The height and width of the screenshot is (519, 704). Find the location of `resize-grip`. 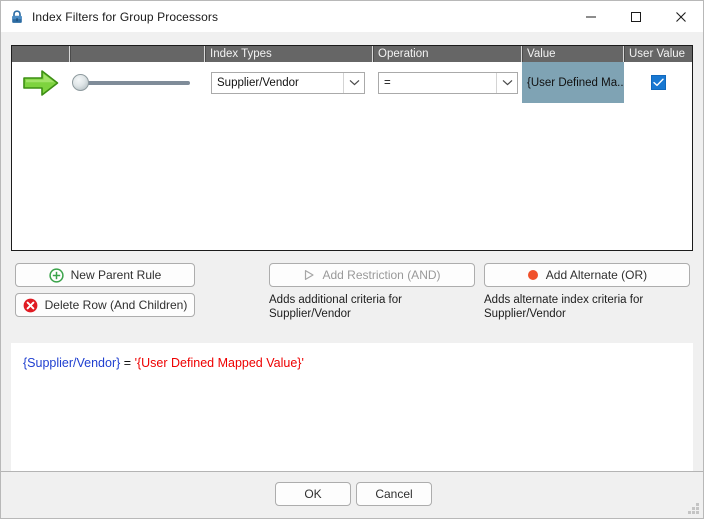

resize-grip is located at coordinates (693, 508).